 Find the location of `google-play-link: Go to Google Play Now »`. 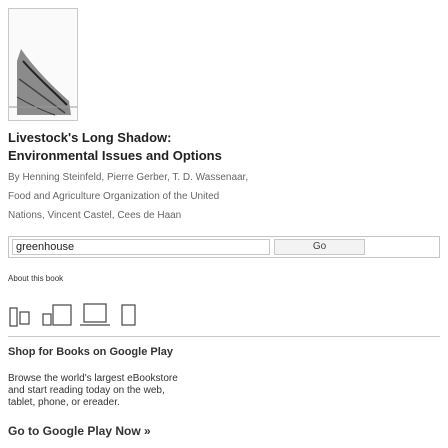

google-play-link: Go to Google Play Now » is located at coordinates (79, 431).